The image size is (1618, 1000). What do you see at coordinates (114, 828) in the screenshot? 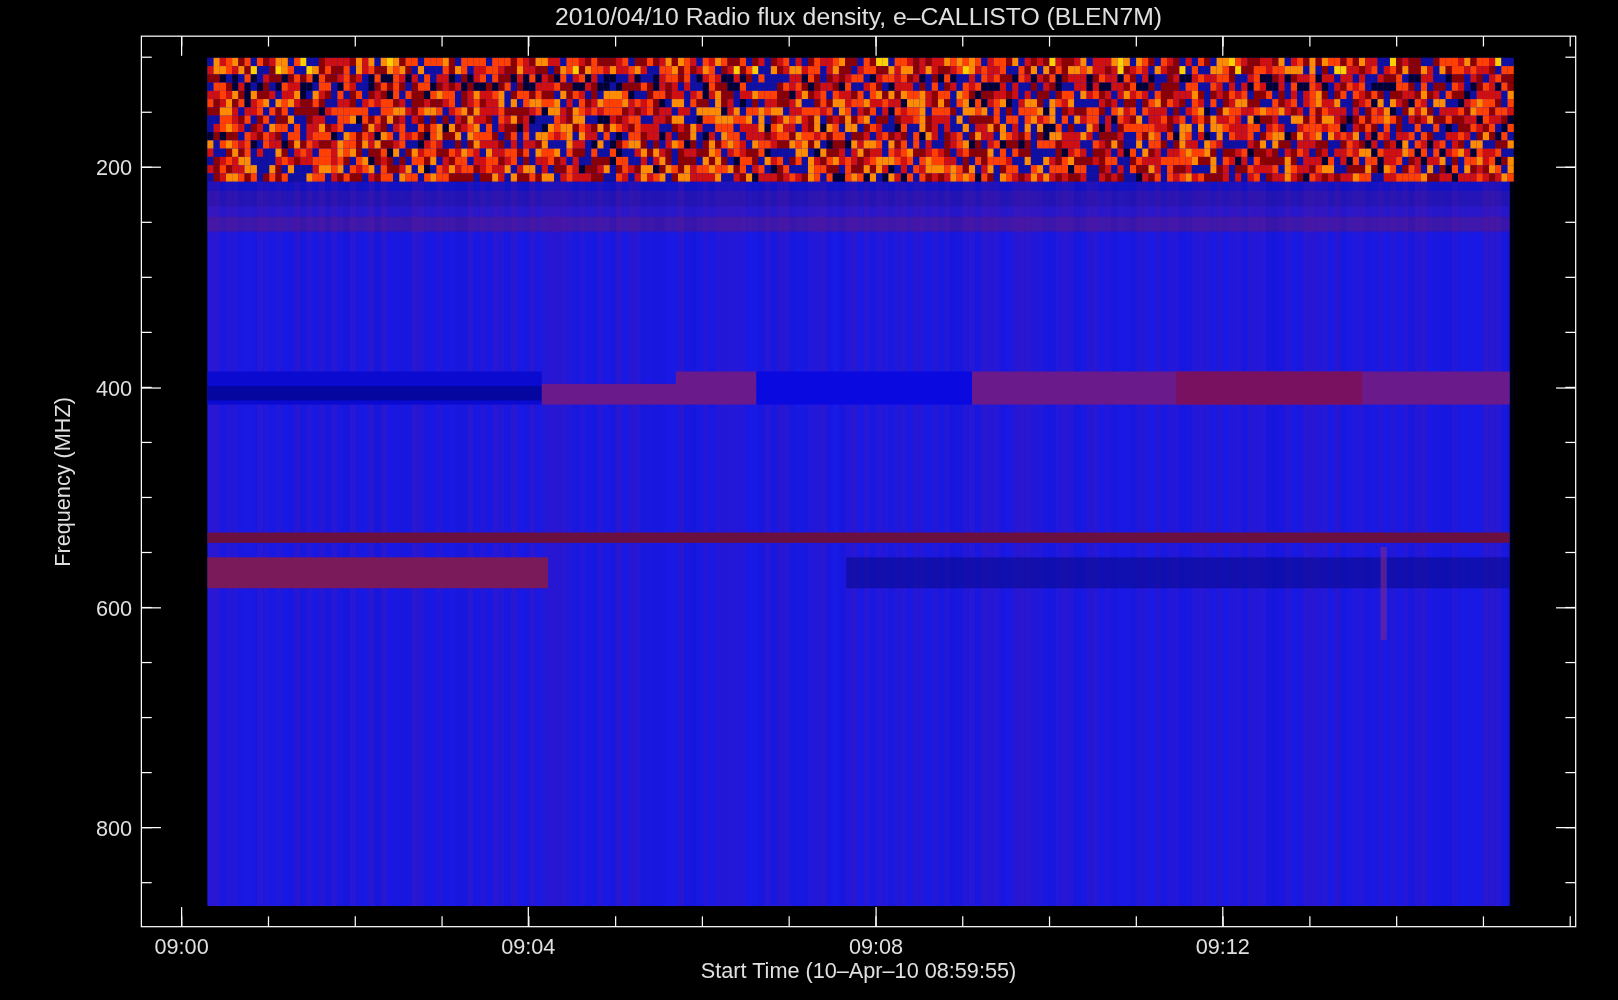
I see `y-tick-label: 800` at bounding box center [114, 828].